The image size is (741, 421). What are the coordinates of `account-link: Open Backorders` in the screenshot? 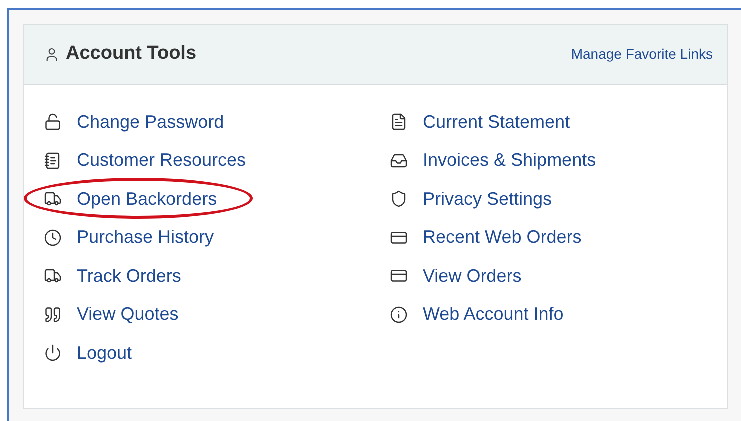 It's located at (147, 199).